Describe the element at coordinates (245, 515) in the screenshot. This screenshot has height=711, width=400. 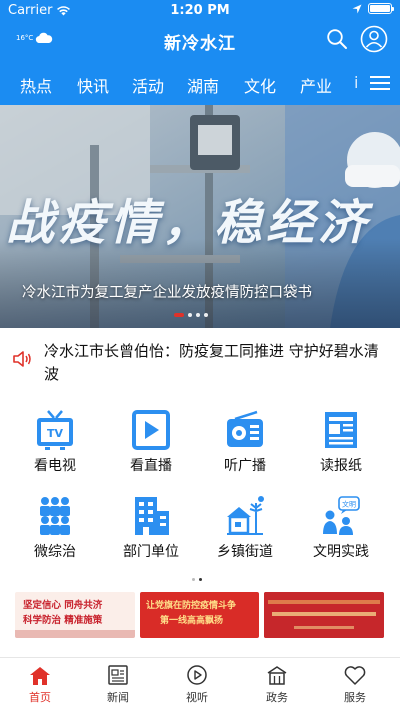
I see `town-icon` at that location.